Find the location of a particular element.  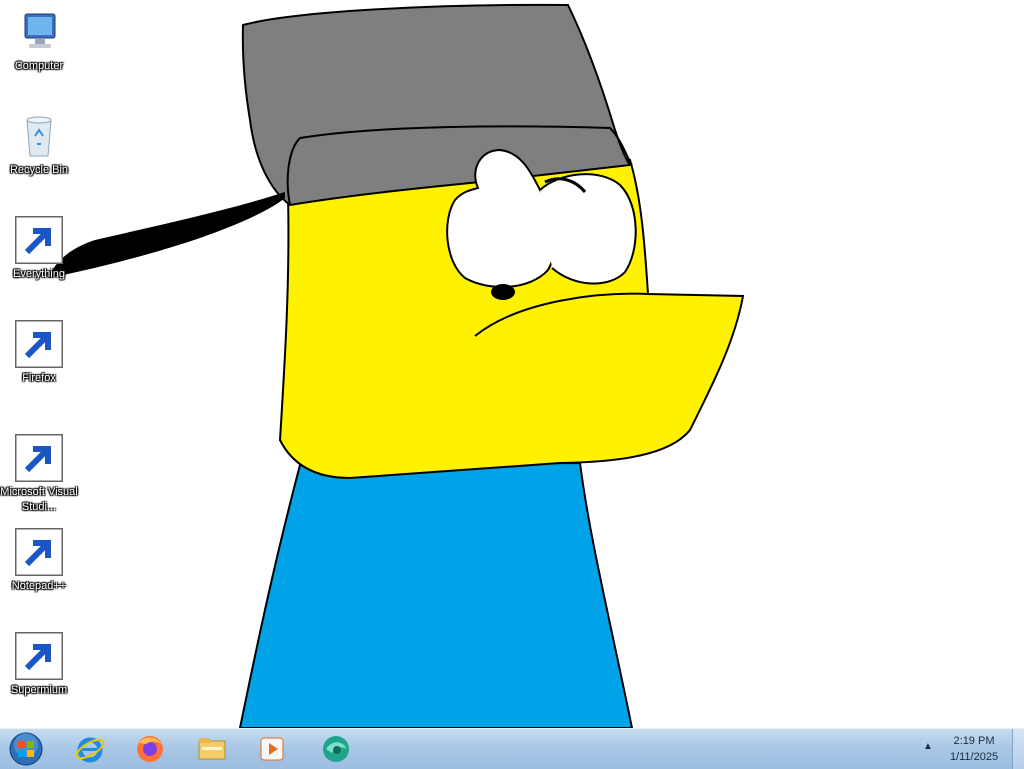

internet-explorer-icon is located at coordinates (90, 750).